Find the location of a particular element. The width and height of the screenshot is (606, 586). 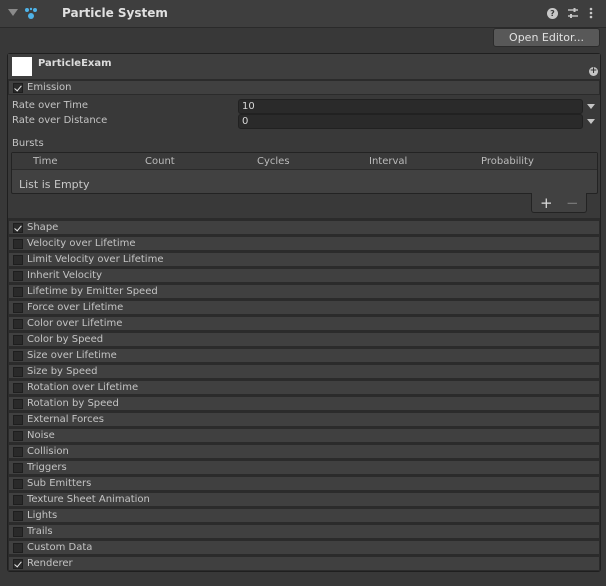

module-header-size-by-speed: Size by Speed is located at coordinates (304, 371).